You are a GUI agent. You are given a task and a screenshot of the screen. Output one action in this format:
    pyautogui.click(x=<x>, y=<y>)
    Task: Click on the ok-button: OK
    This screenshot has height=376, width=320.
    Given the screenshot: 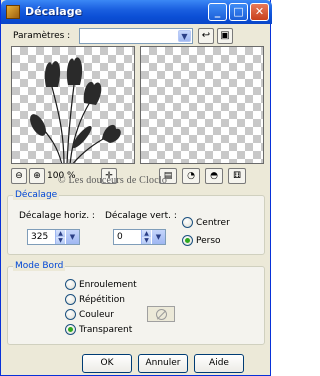 What is the action you would take?
    pyautogui.click(x=107, y=363)
    